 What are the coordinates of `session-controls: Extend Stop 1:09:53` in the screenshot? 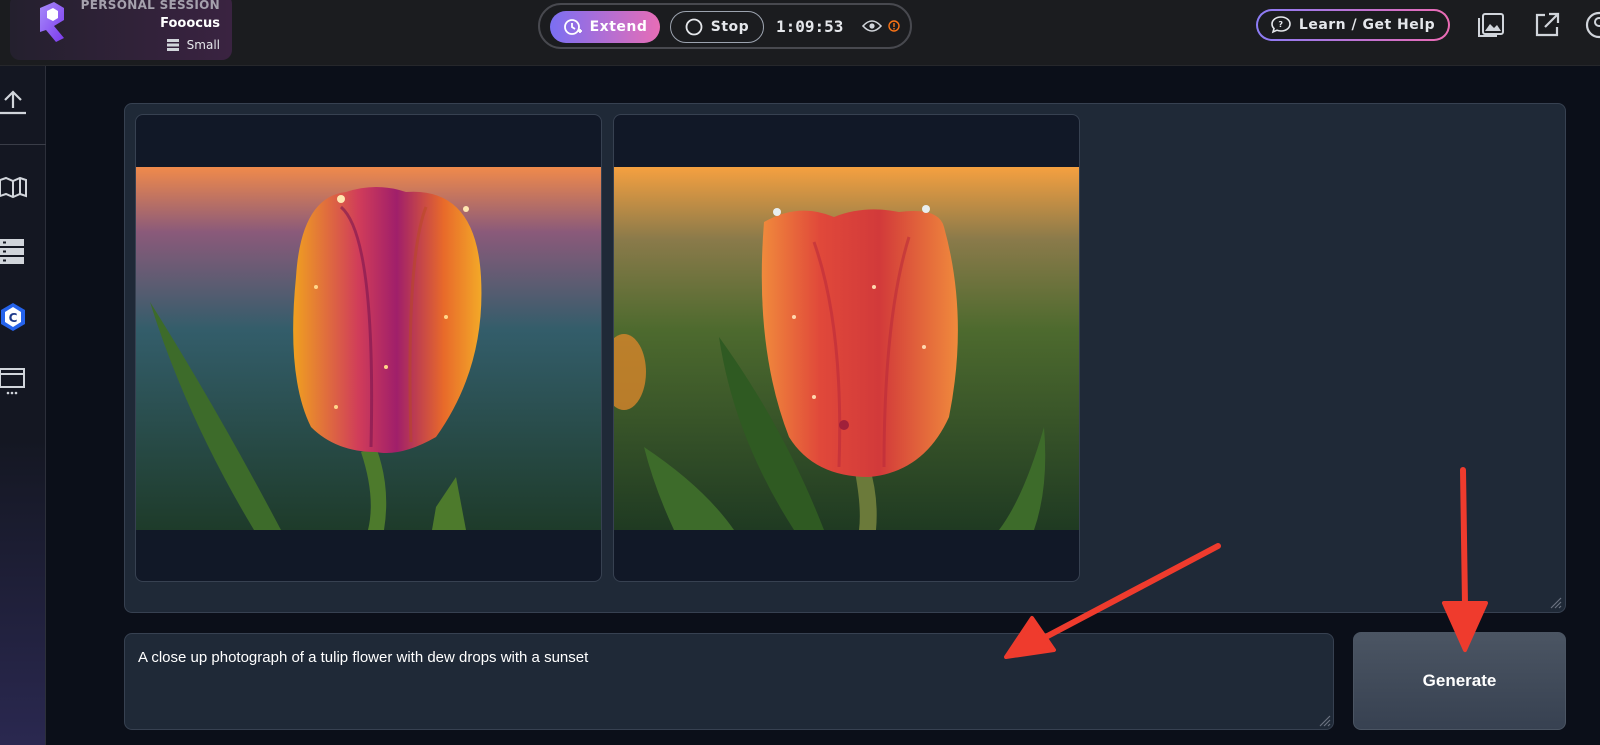 It's located at (725, 26).